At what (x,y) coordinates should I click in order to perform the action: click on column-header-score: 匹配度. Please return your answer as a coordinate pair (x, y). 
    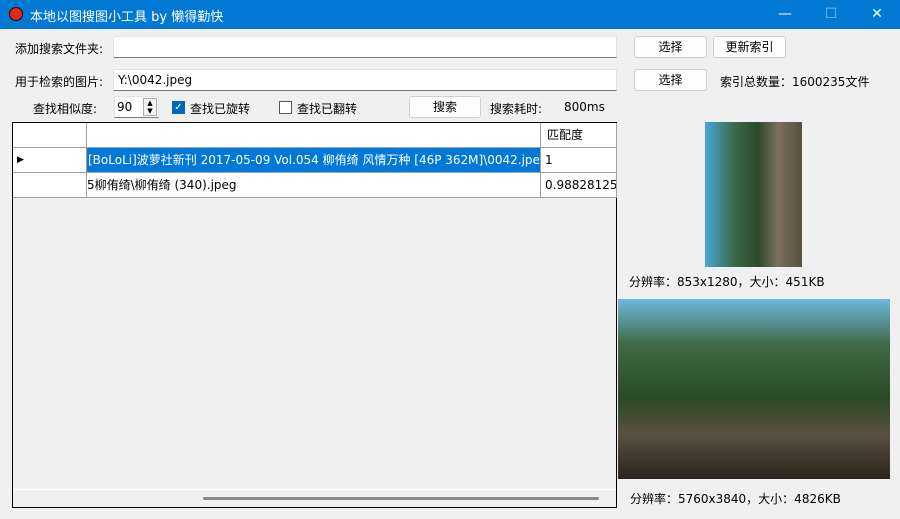
    Looking at the image, I should click on (579, 135).